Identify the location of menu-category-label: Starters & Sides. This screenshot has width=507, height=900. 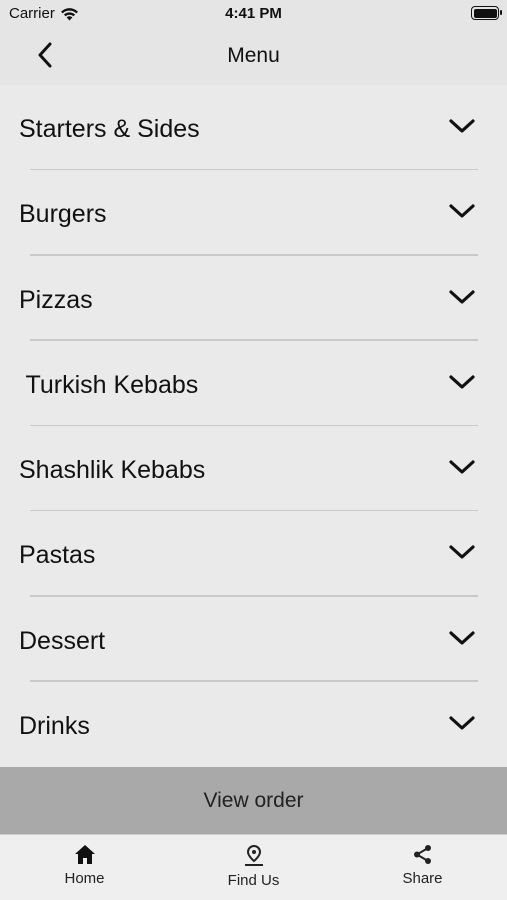
(109, 129).